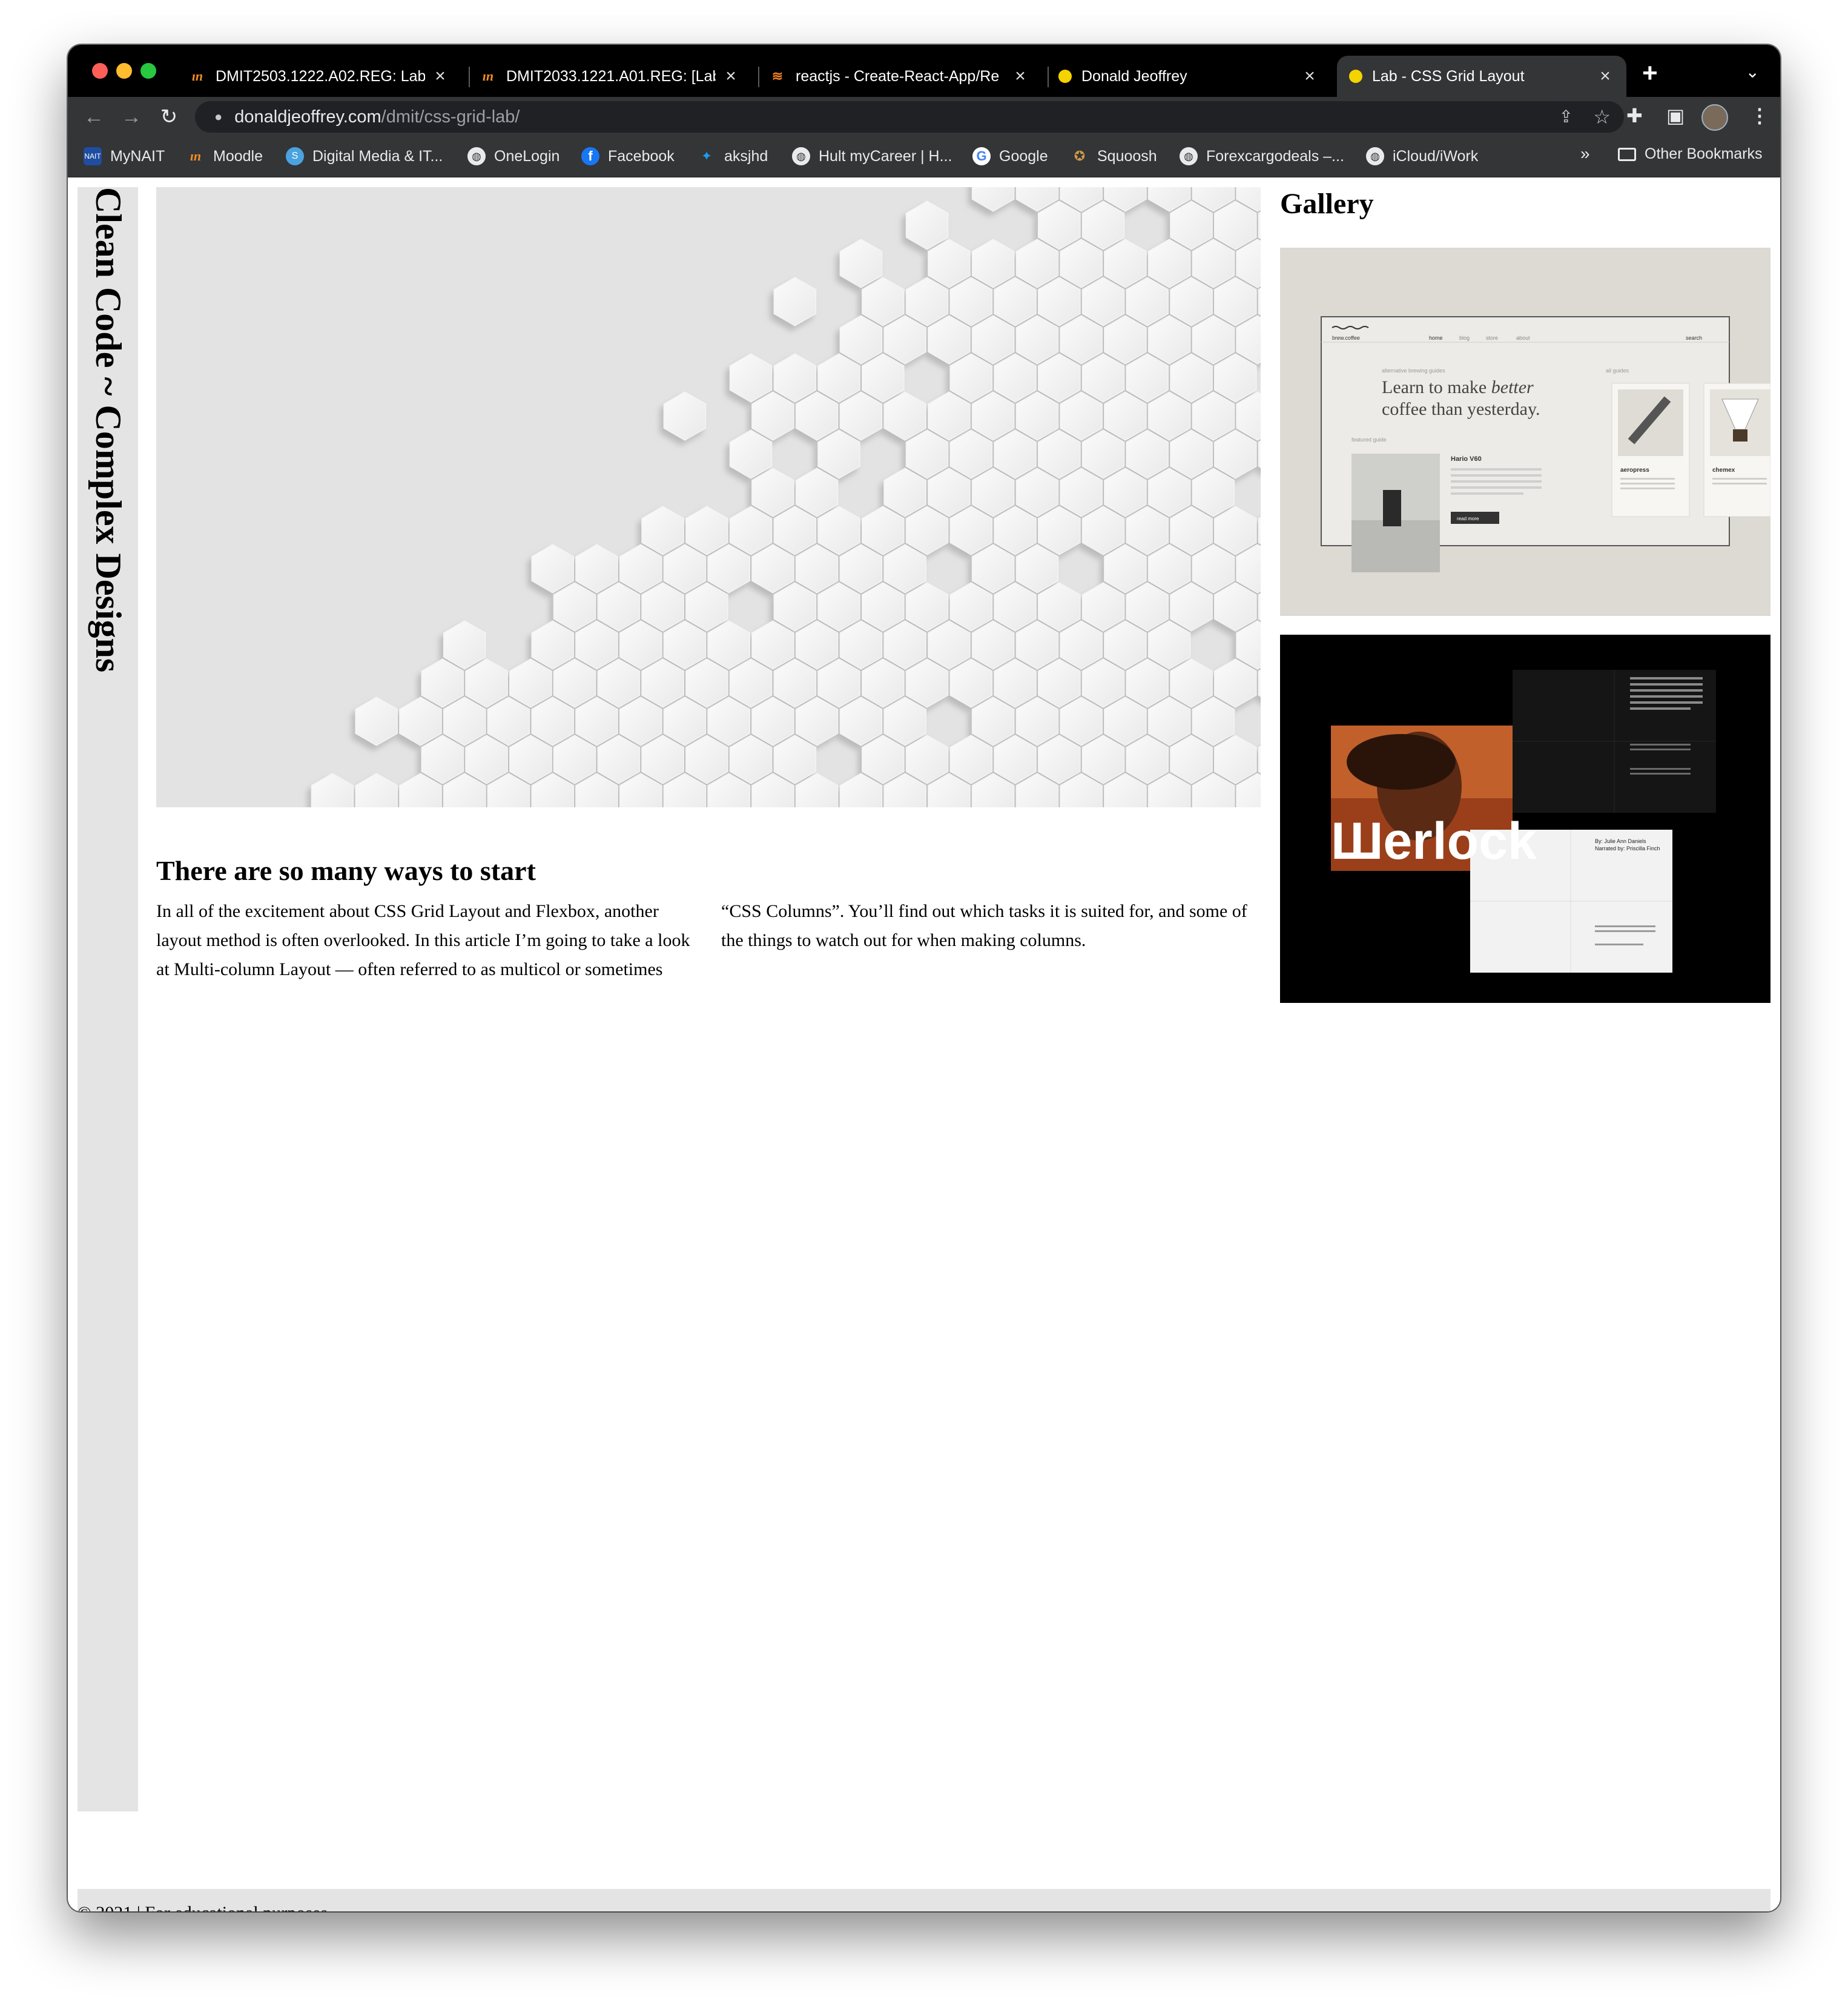 This screenshot has height=2001, width=1848. What do you see at coordinates (1602, 117) in the screenshot?
I see `bookmark-star-icon: ☆` at bounding box center [1602, 117].